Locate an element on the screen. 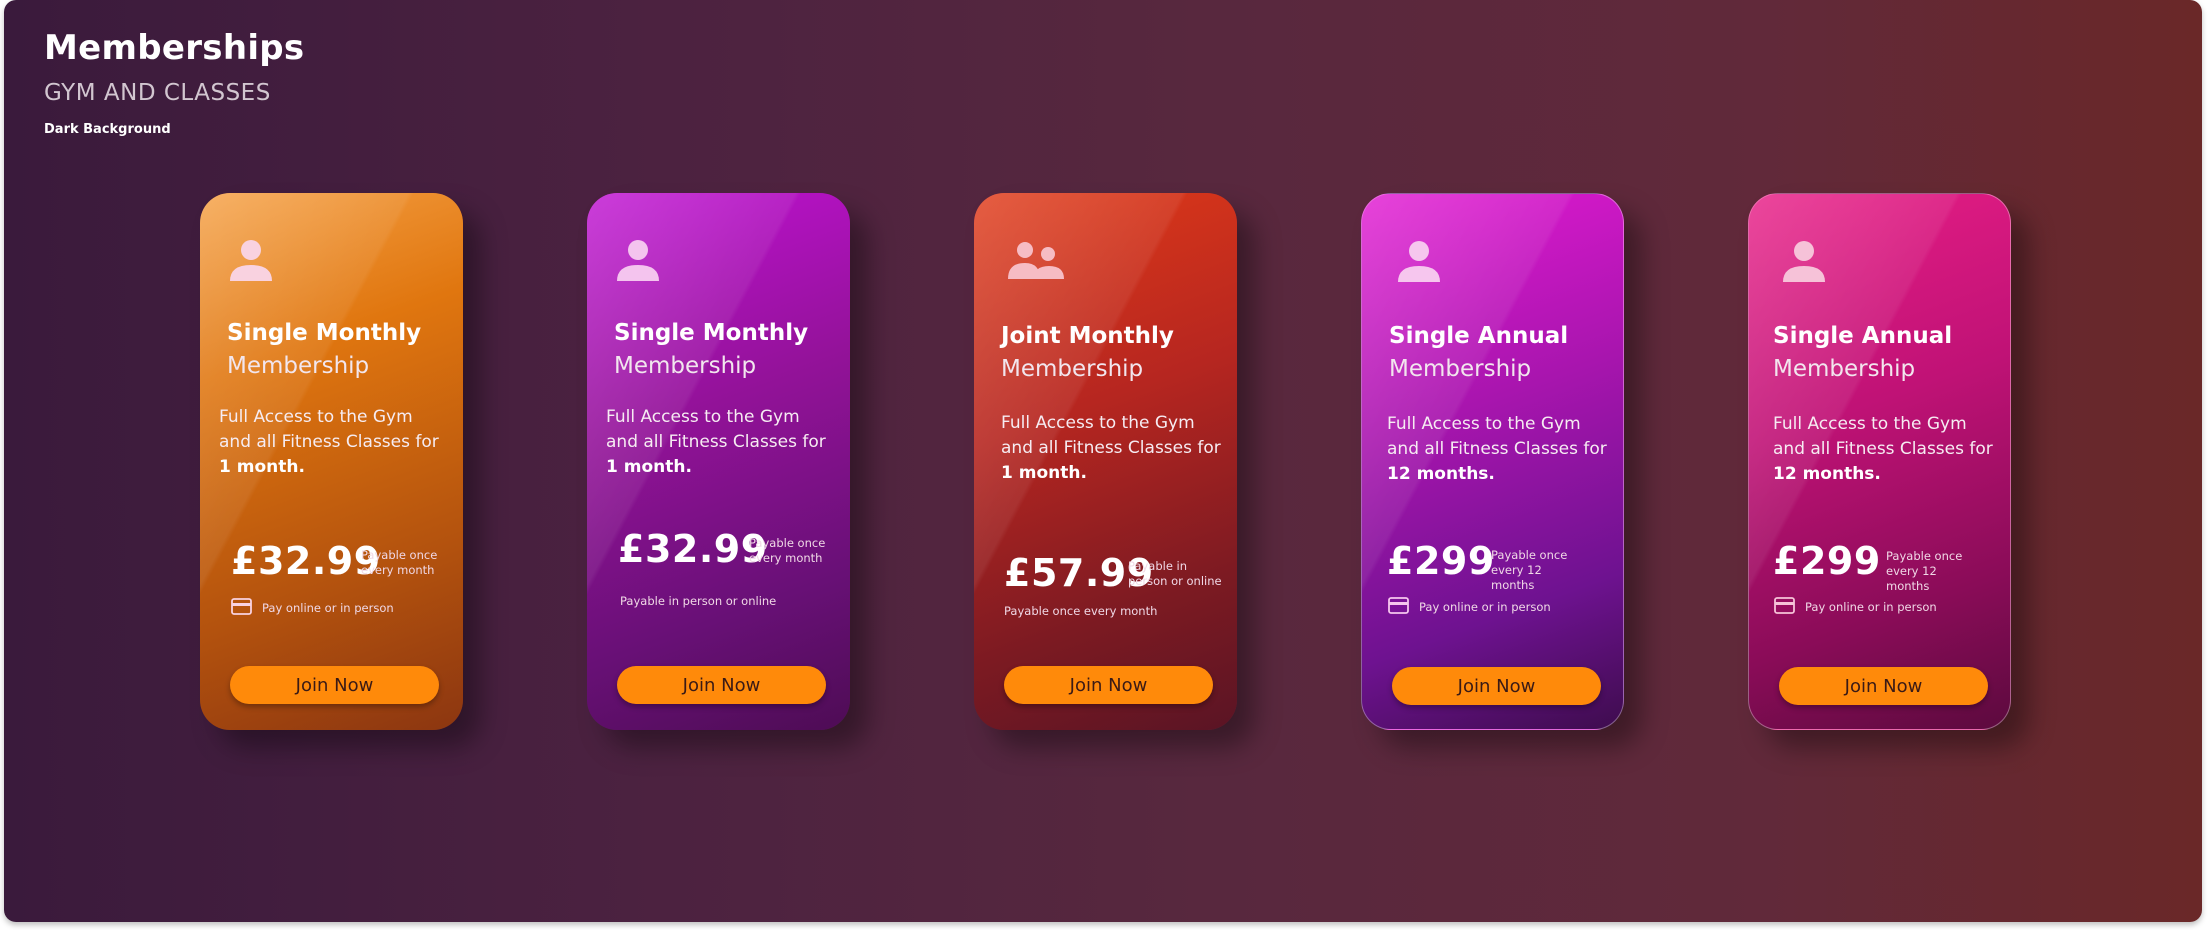  payment-text: Payable once every month is located at coordinates (1081, 611).